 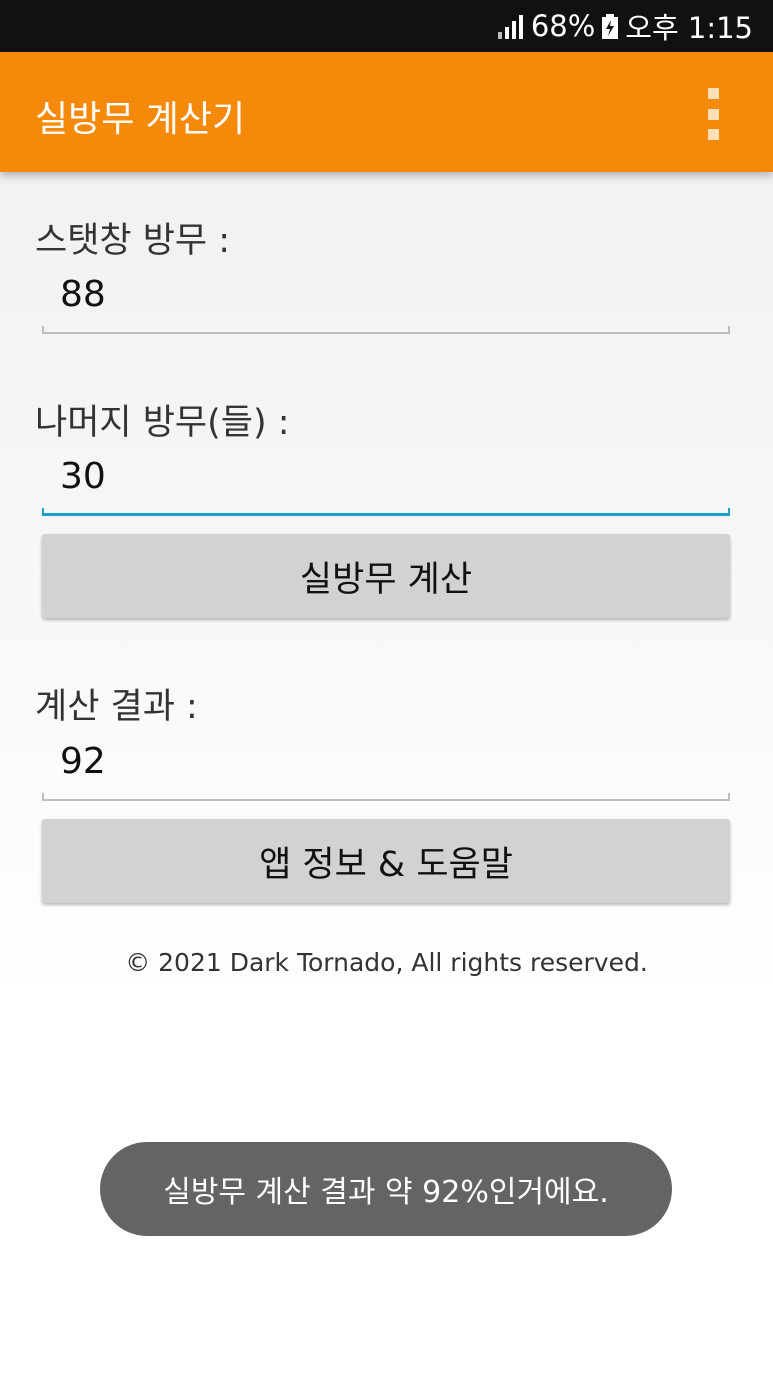 I want to click on stat-defense-input: 88, so click(x=386, y=299).